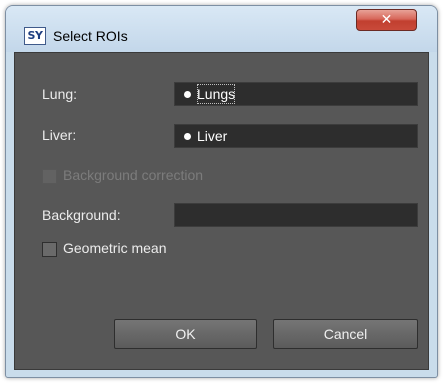  I want to click on background-correction-label: Background correction, so click(133, 175).